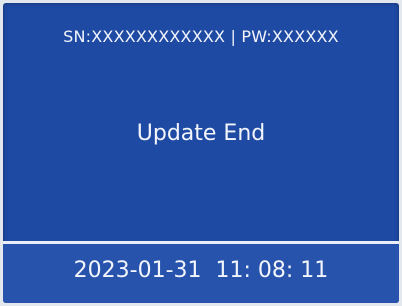 This screenshot has height=306, width=402. I want to click on status-message: Update End, so click(201, 133).